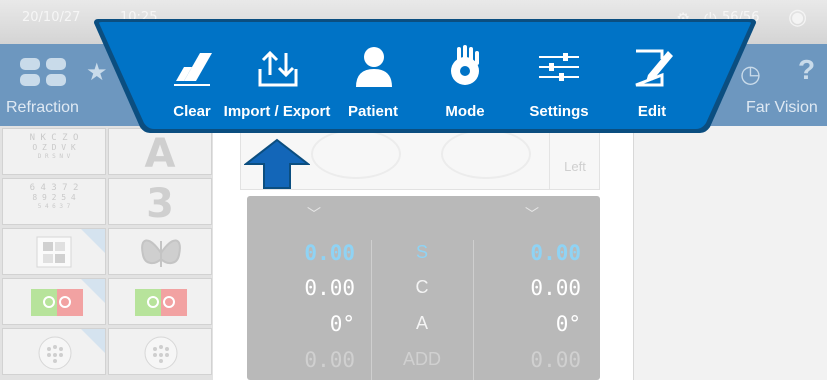  I want to click on import-export-icon, so click(278, 67).